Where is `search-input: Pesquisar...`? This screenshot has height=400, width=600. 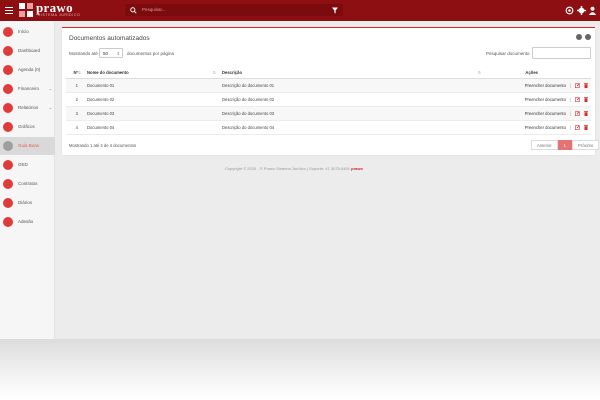 search-input: Pesquisar... is located at coordinates (154, 9).